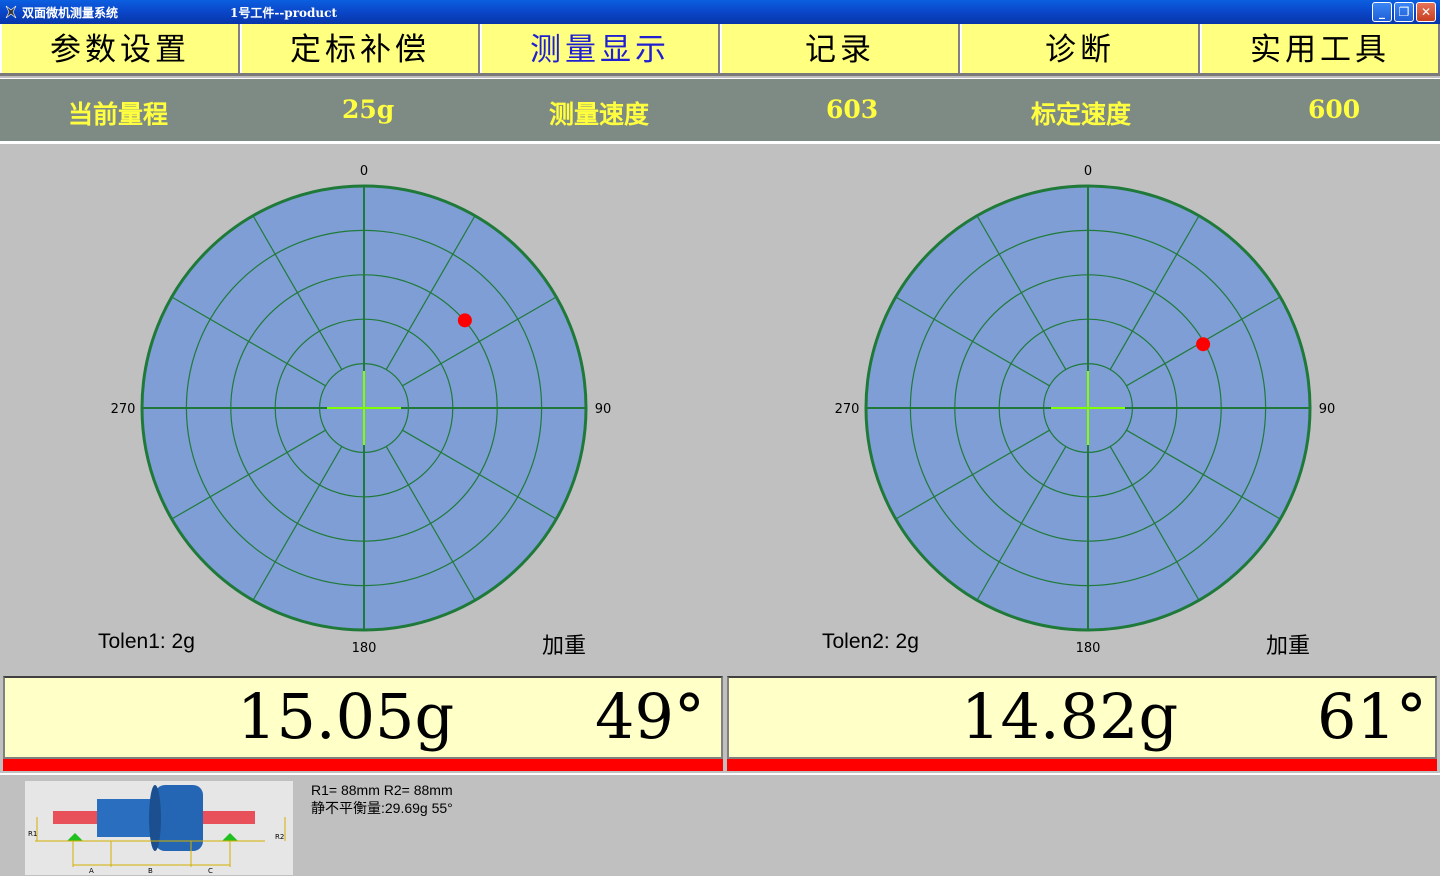  Describe the element at coordinates (1080, 48) in the screenshot. I see `tab-diagnostics: 诊断` at that location.